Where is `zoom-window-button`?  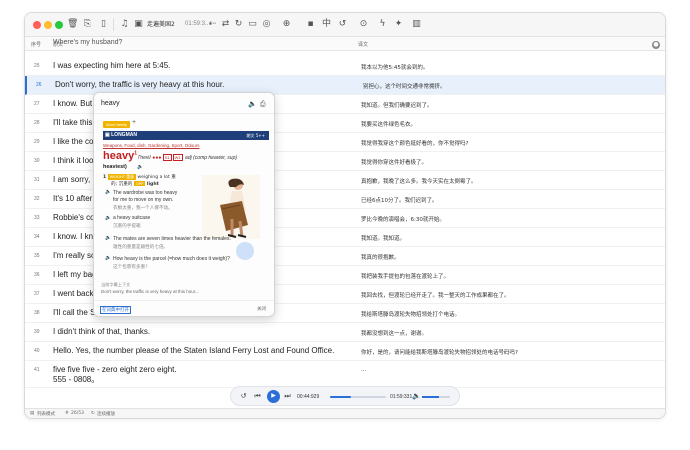
zoom-window-button is located at coordinates (59, 25).